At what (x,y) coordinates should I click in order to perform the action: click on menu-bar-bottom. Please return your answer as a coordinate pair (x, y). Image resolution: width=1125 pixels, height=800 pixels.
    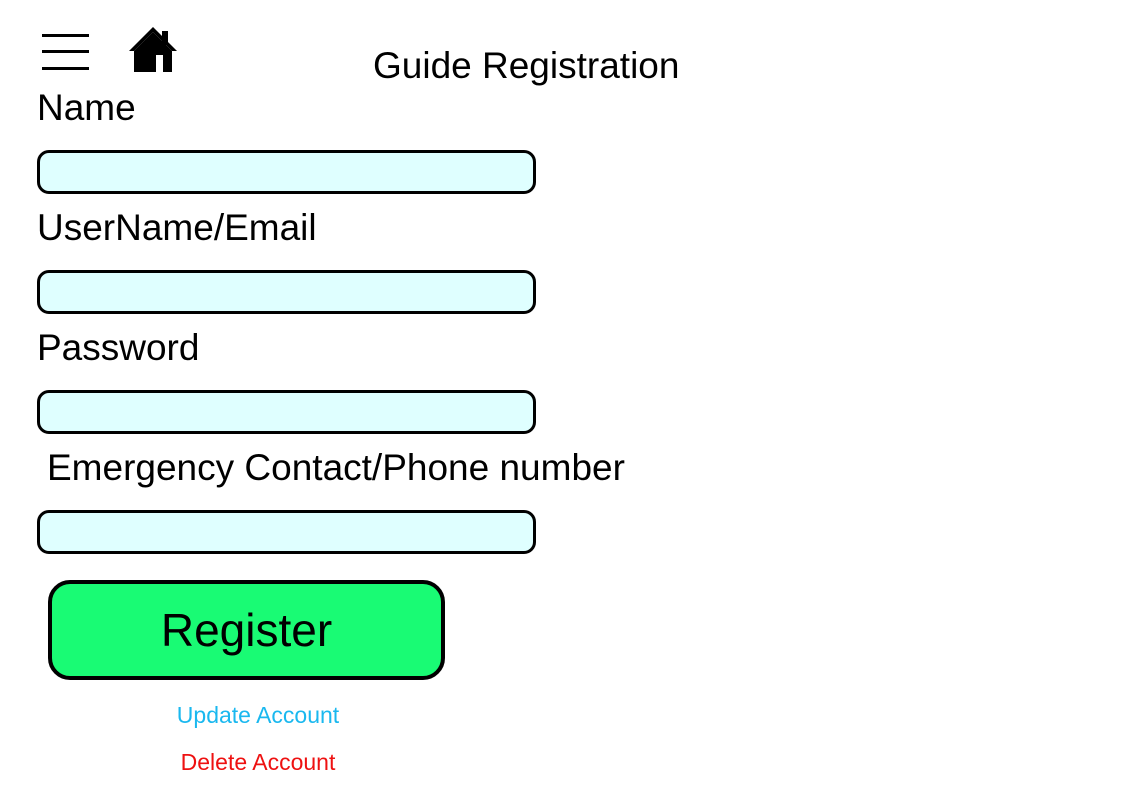
    Looking at the image, I should click on (65, 68).